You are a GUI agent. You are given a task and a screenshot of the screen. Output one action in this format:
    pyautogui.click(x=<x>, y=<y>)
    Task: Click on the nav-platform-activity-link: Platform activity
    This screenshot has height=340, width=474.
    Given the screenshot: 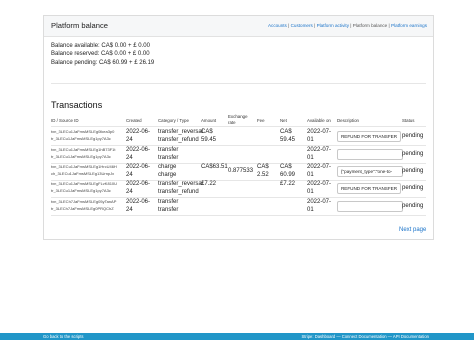 What is the action you would take?
    pyautogui.click(x=333, y=25)
    